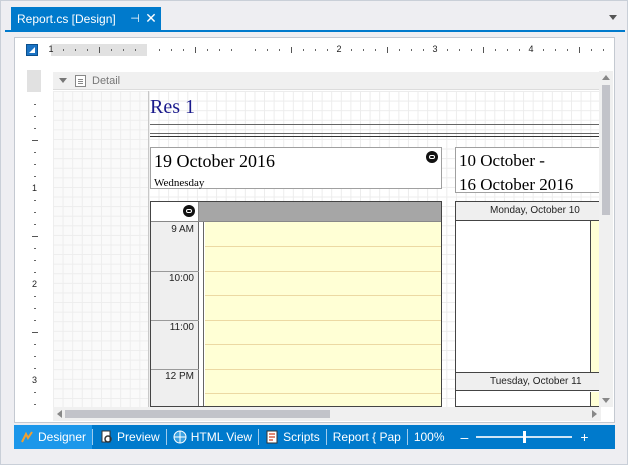 Image resolution: width=628 pixels, height=465 pixels. Describe the element at coordinates (606, 150) in the screenshot. I see `vertical-scroll-thumb` at that location.